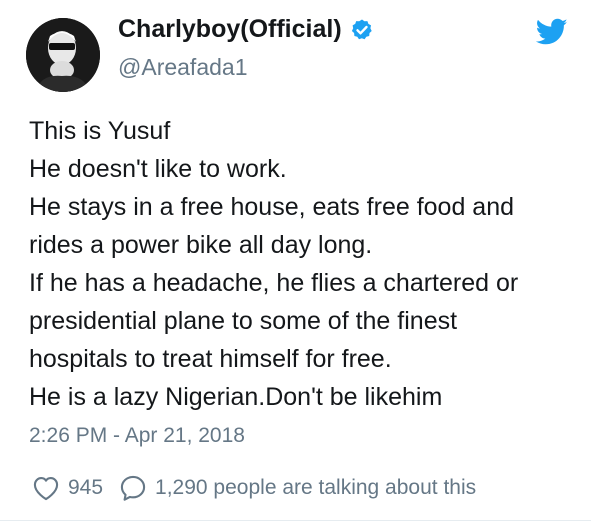 The image size is (591, 528). Describe the element at coordinates (210, 359) in the screenshot. I see `tweet-line: hospitals to treat himself for free.` at that location.